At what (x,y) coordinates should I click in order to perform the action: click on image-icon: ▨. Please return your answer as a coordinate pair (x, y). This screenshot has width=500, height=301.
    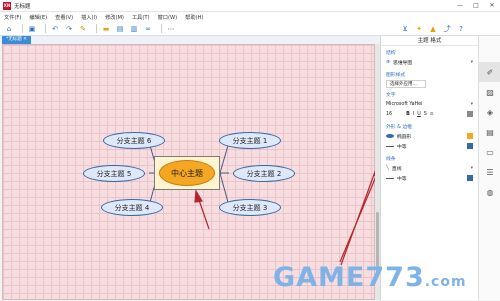
    Looking at the image, I should click on (489, 92).